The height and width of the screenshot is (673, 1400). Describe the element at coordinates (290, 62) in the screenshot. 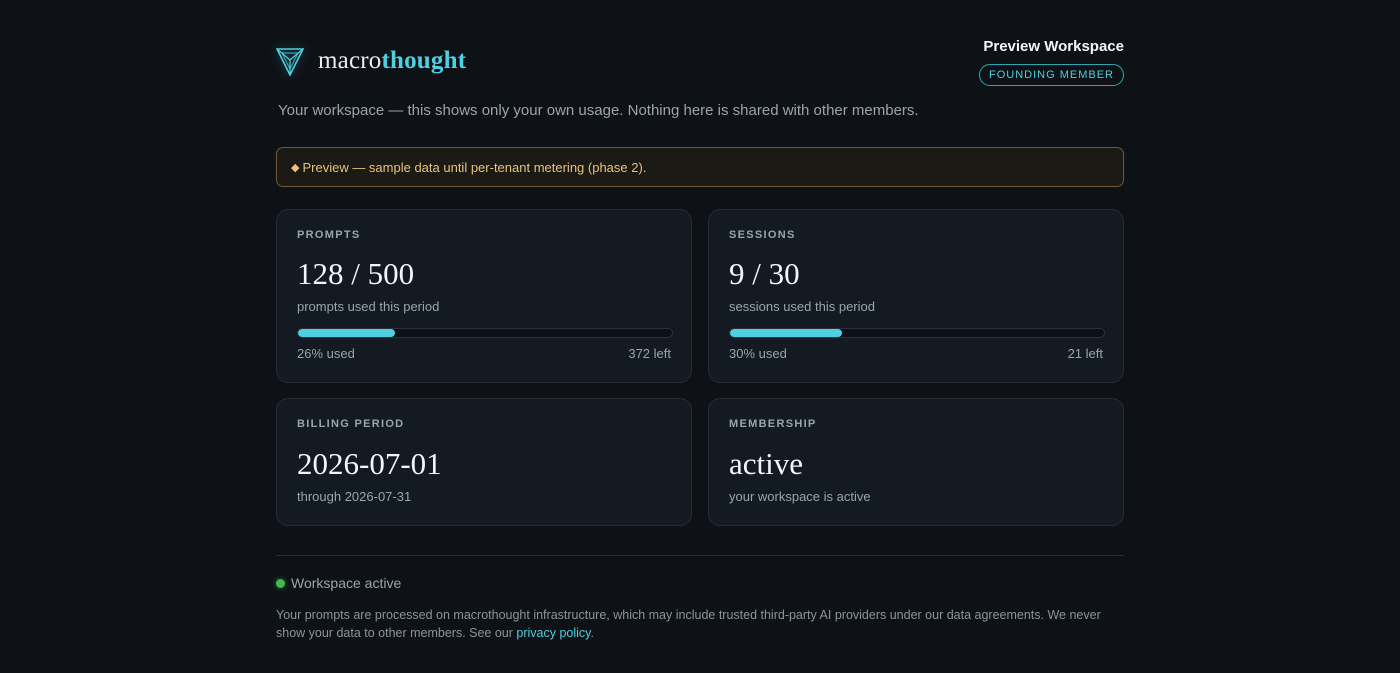

I see `triangle-logo-icon` at that location.